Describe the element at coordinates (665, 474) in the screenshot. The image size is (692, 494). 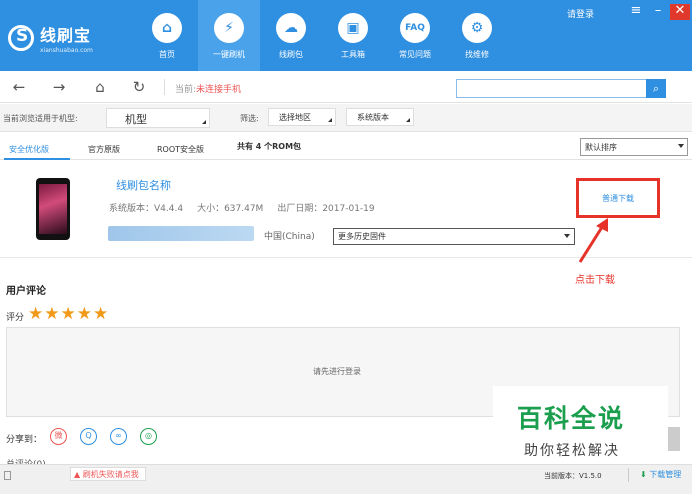
I see `download-manager-label: 下载管理` at that location.